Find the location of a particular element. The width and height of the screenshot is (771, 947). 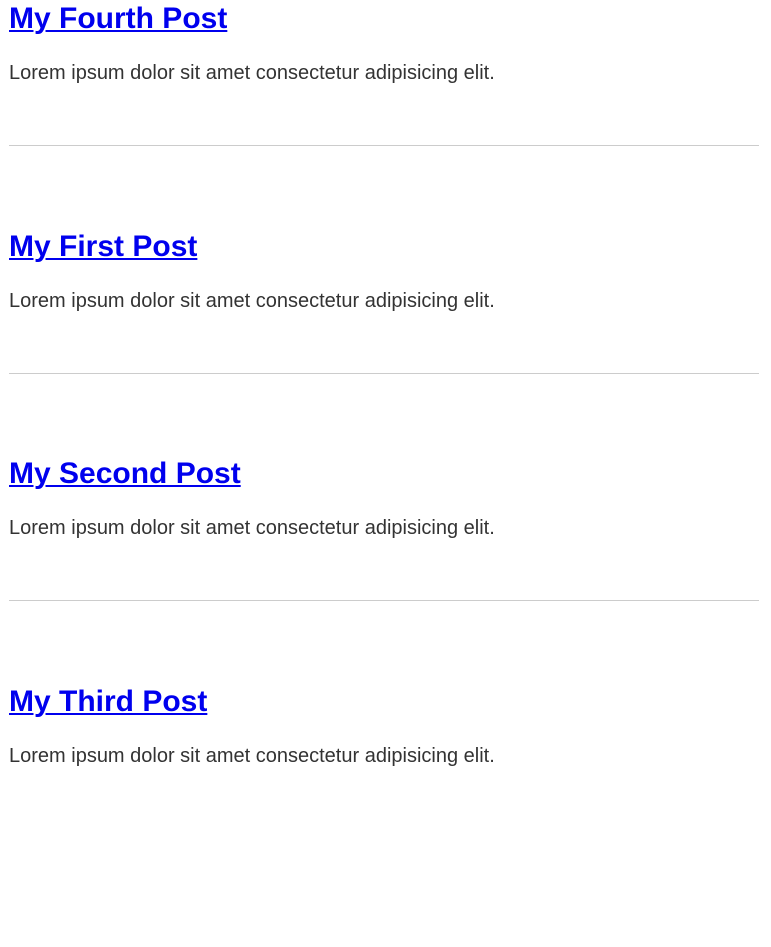

post-title-link: My Third Post is located at coordinates (108, 701).